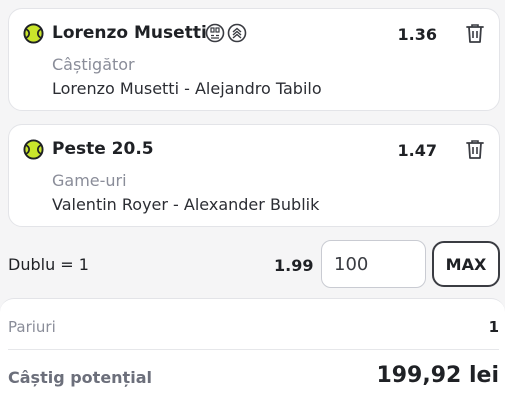 This screenshot has height=401, width=505. What do you see at coordinates (417, 150) in the screenshot?
I see `selection-odds: 1.47` at bounding box center [417, 150].